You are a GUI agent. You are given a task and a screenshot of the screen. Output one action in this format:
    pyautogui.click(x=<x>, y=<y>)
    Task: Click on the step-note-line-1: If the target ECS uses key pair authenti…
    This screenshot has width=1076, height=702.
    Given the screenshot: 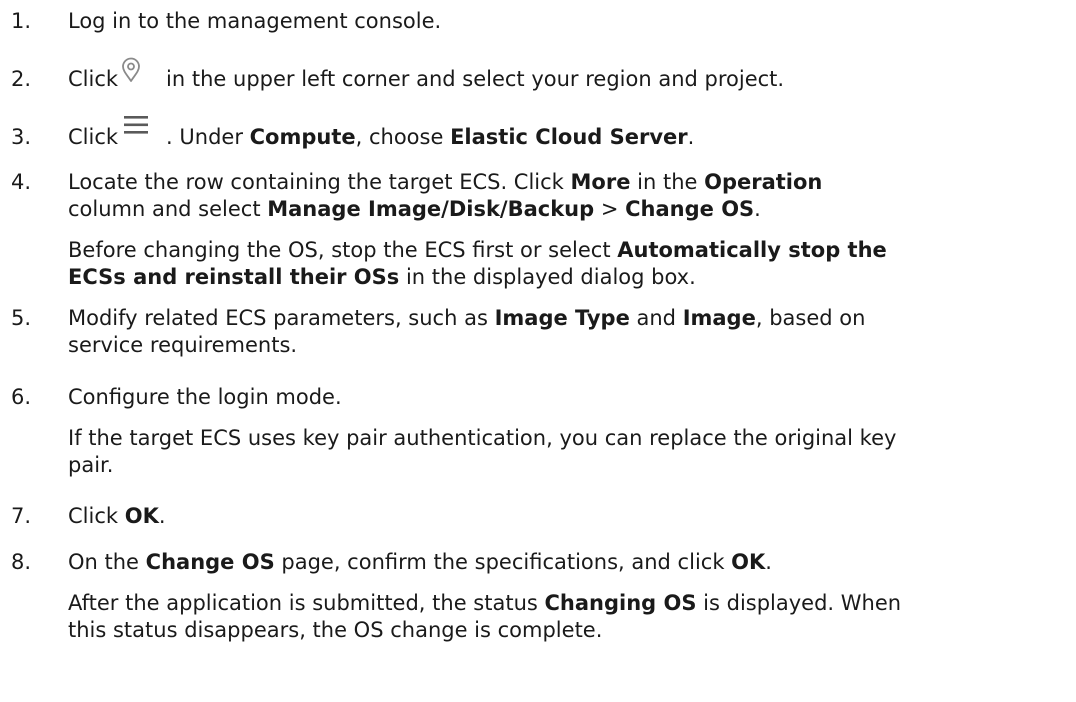 What is the action you would take?
    pyautogui.click(x=482, y=438)
    